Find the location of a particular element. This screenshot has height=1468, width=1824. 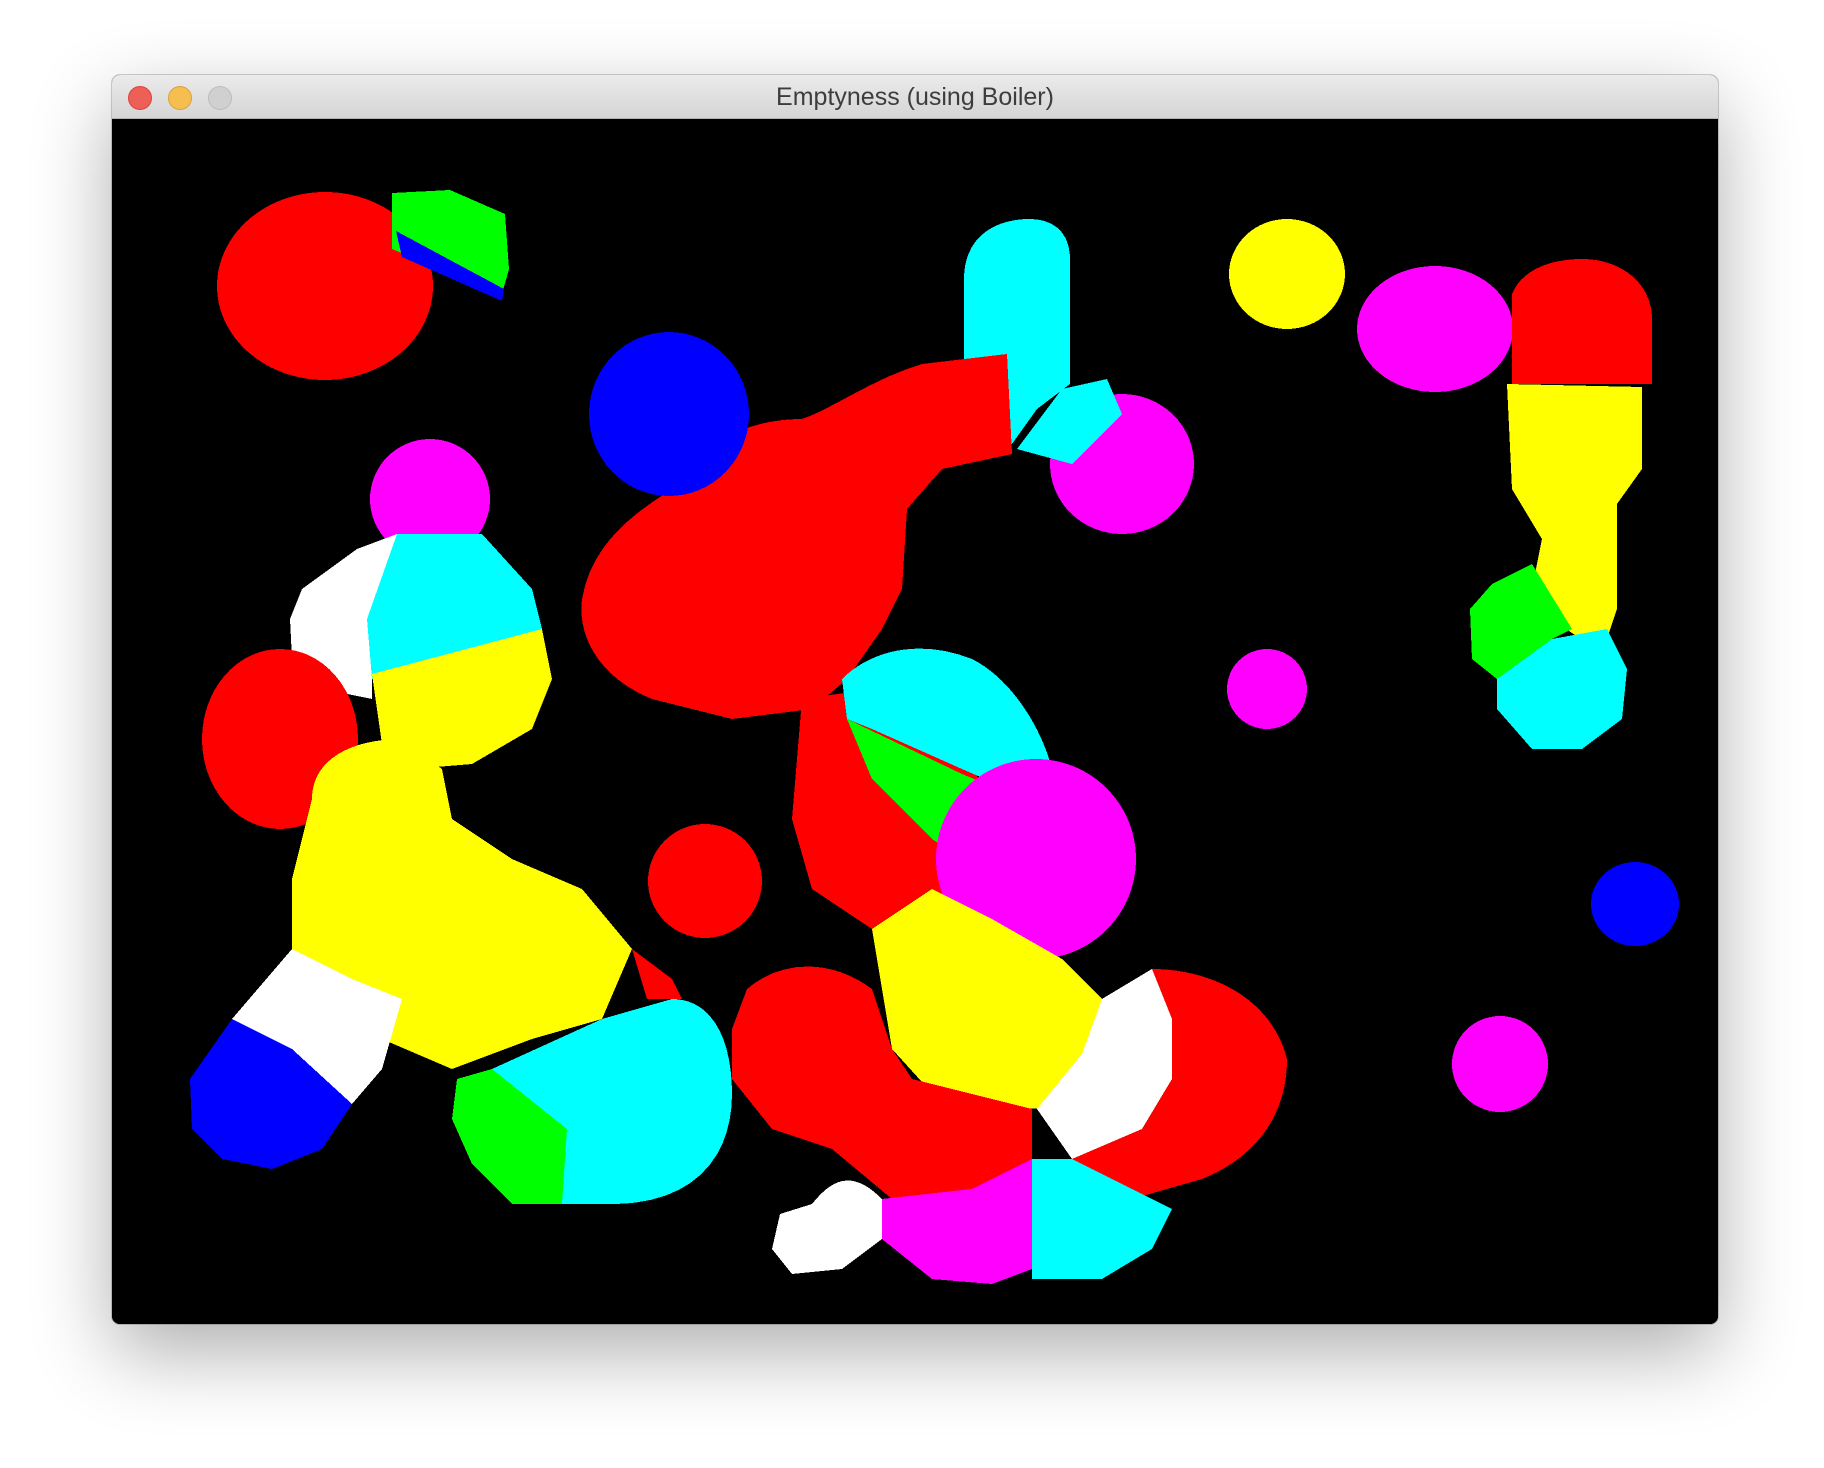

title-bar: Emptyness (using Boiler) is located at coordinates (915, 97).